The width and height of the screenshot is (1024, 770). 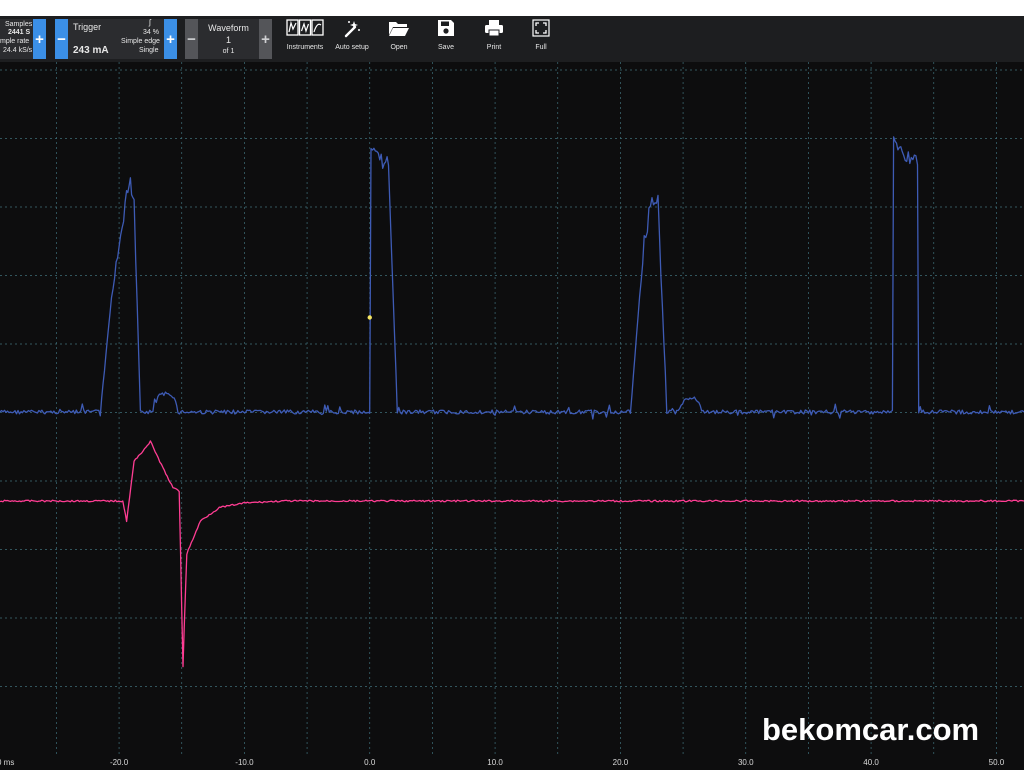 What do you see at coordinates (91, 50) in the screenshot?
I see `trigger-value: 243 mA` at bounding box center [91, 50].